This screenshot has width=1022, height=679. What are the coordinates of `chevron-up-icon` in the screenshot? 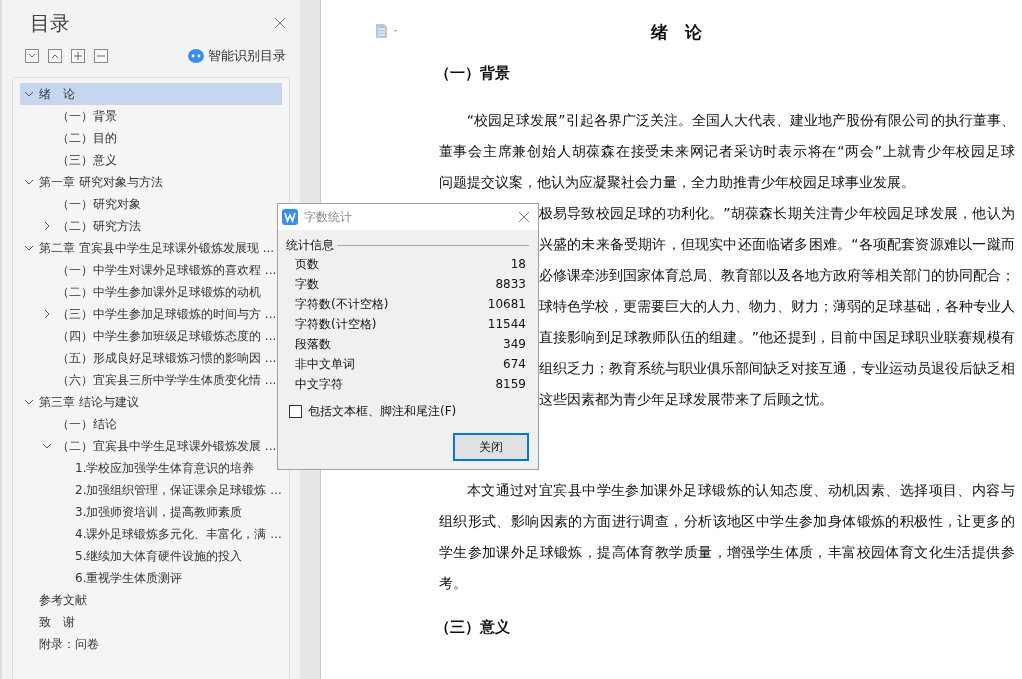 It's located at (55, 56).